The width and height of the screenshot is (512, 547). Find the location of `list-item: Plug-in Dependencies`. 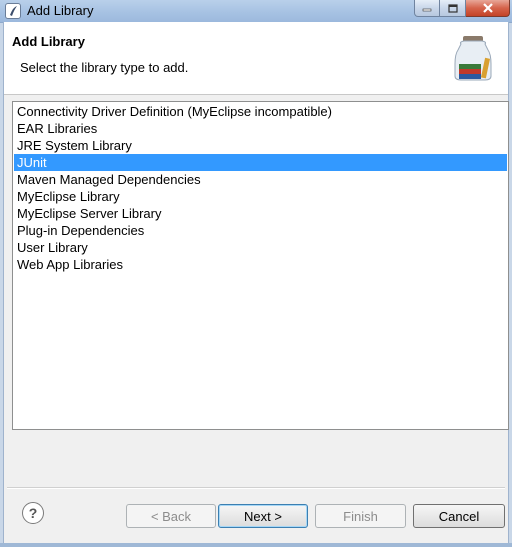

list-item: Plug-in Dependencies is located at coordinates (260, 230).